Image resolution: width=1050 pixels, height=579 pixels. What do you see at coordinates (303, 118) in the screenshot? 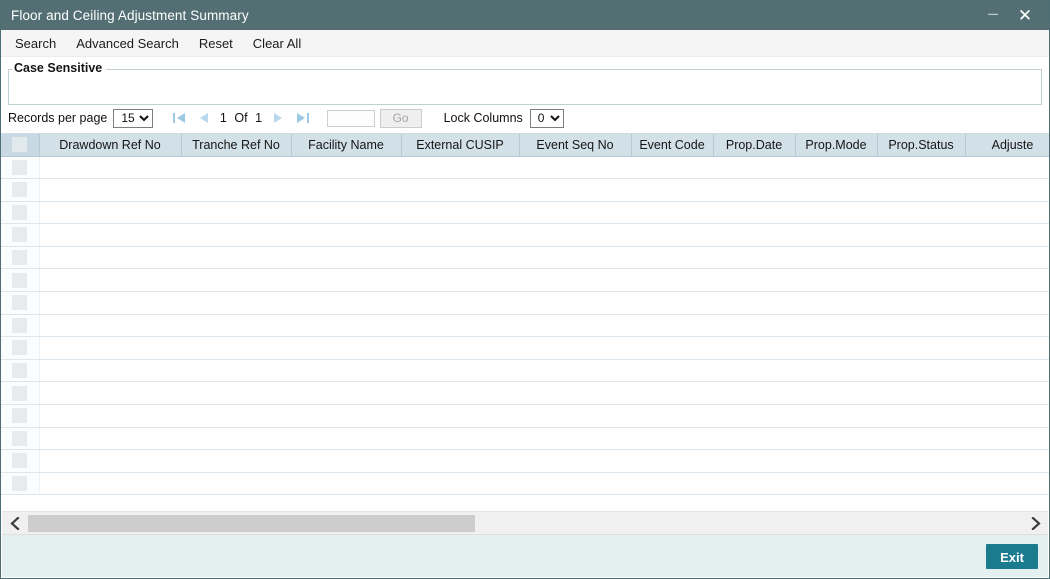
I see `last-page-icon` at bounding box center [303, 118].